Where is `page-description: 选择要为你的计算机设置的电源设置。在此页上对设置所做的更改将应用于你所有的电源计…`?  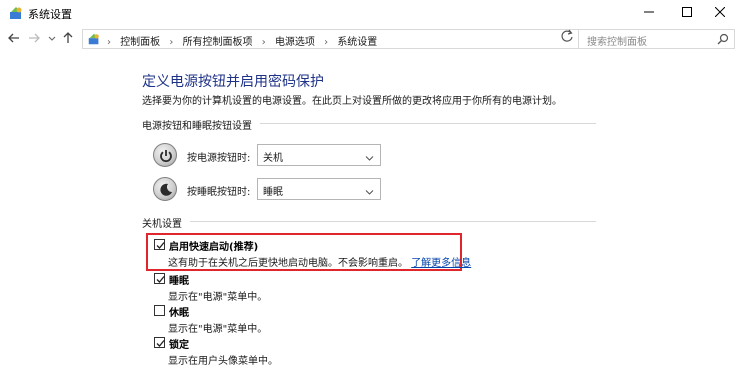 page-description: 选择要为你的计算机设置的电源设置。在此页上对设置所做的更改将应用于你所有的电源计… is located at coordinates (352, 101).